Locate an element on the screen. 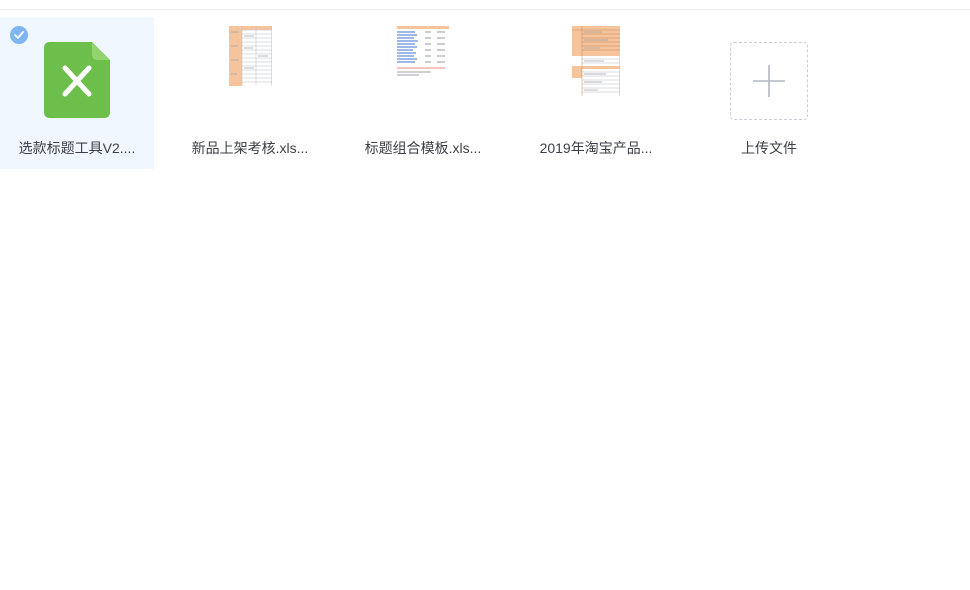  excel-icon is located at coordinates (77, 80).